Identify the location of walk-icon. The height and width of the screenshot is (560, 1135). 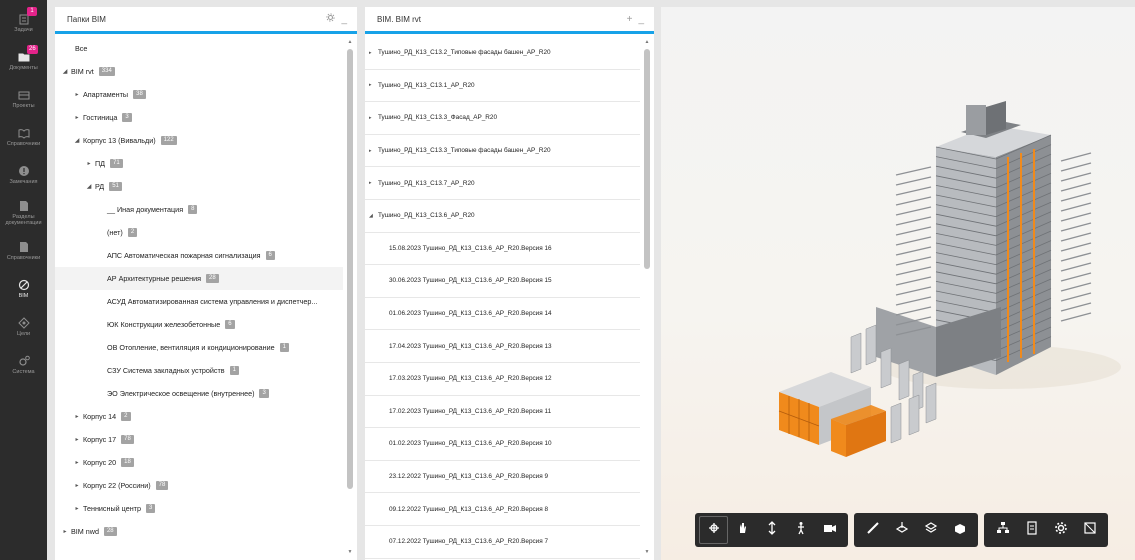
(801, 530).